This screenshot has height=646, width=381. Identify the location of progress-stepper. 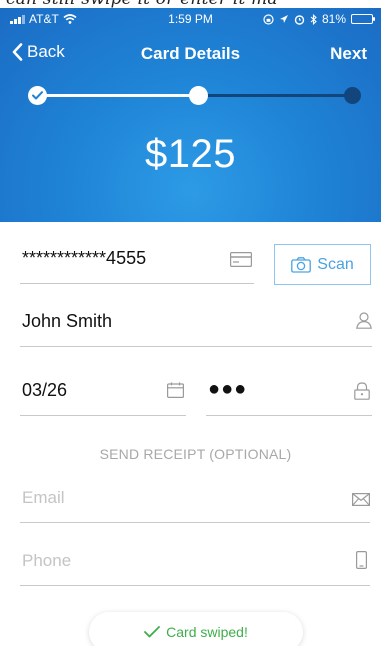
(194, 96).